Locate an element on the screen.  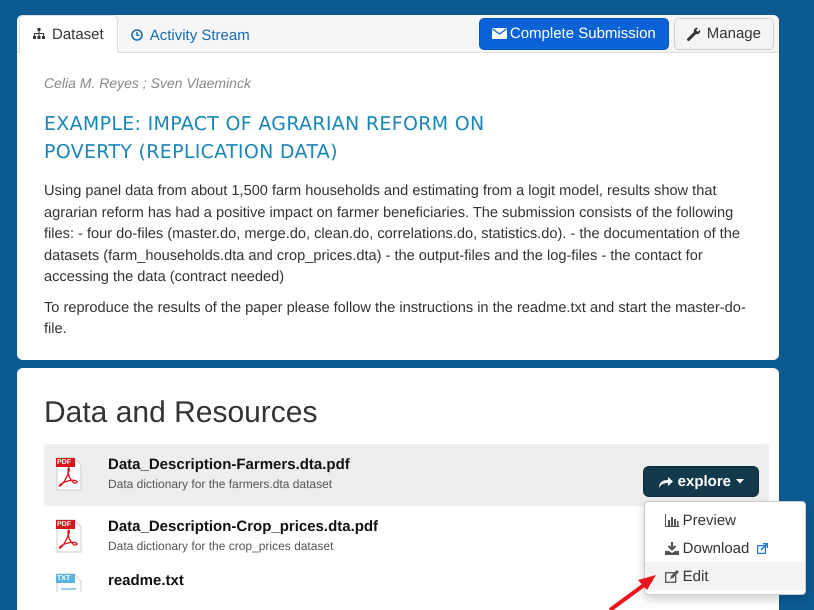
section-heading: Data and Resources is located at coordinates (181, 413).